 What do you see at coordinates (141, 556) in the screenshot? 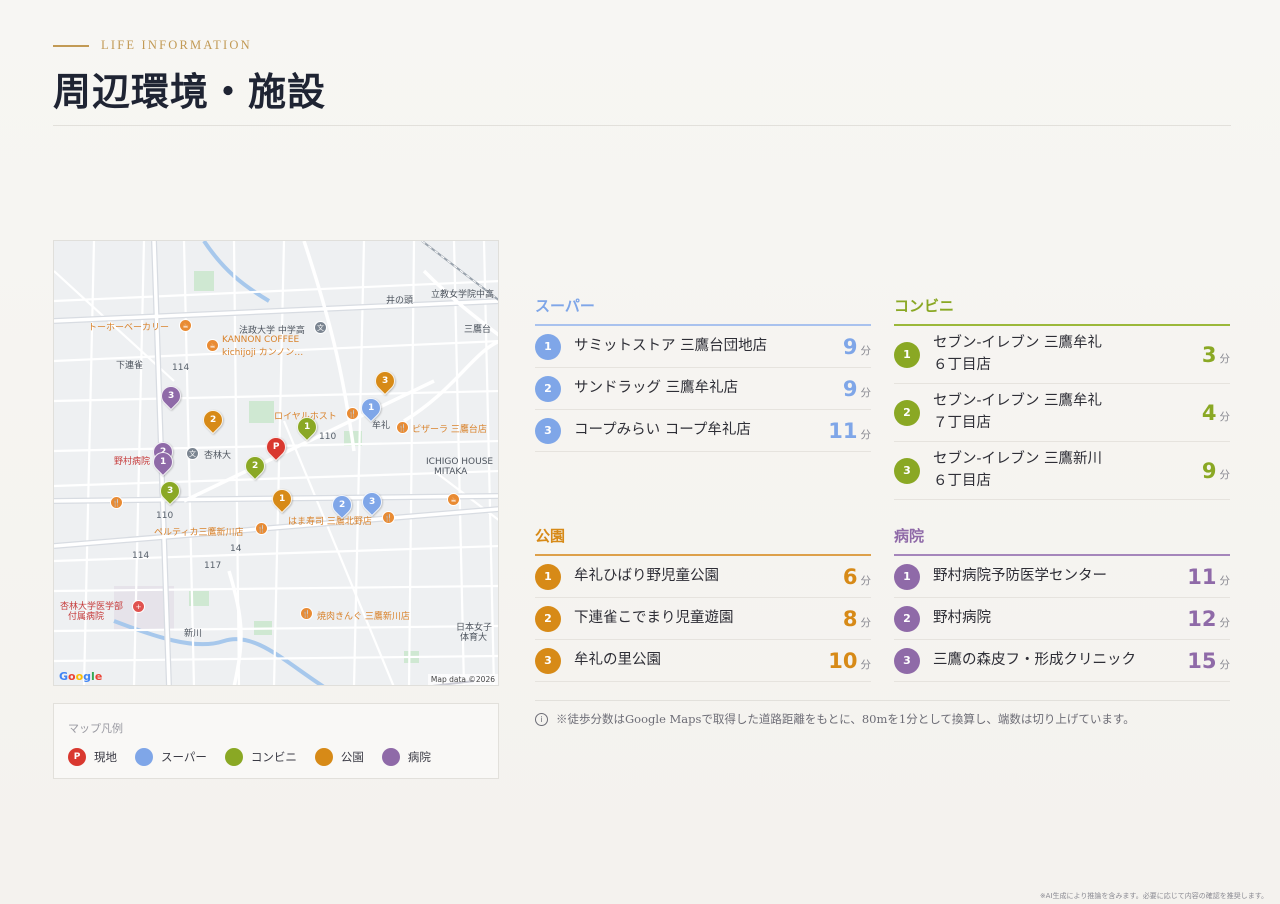
I see `road-number-114: 114` at bounding box center [141, 556].